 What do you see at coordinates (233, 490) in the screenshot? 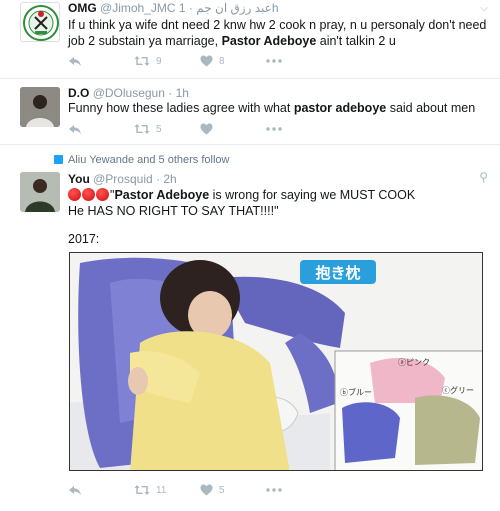
I see `like-button: 5` at bounding box center [233, 490].